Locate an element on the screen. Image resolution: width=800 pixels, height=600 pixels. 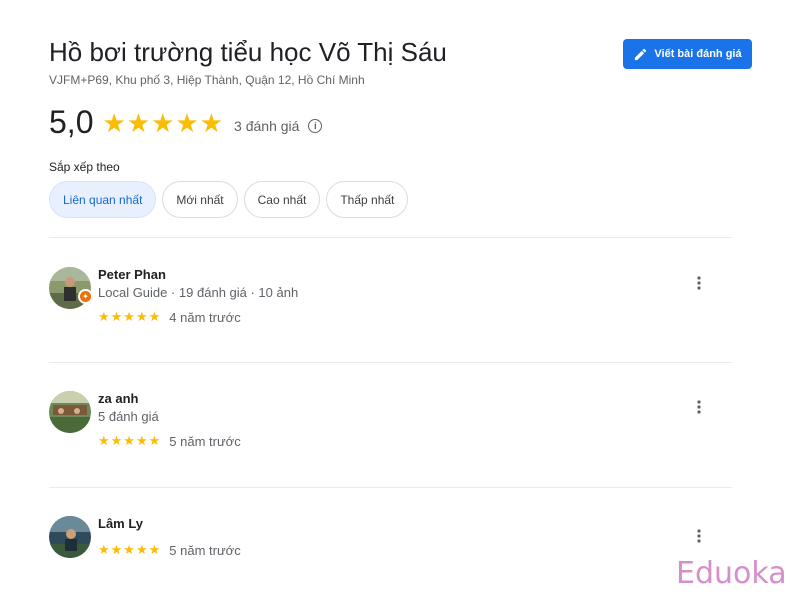
review-rating: ★★★★★ 4 năm trước is located at coordinates (169, 317).